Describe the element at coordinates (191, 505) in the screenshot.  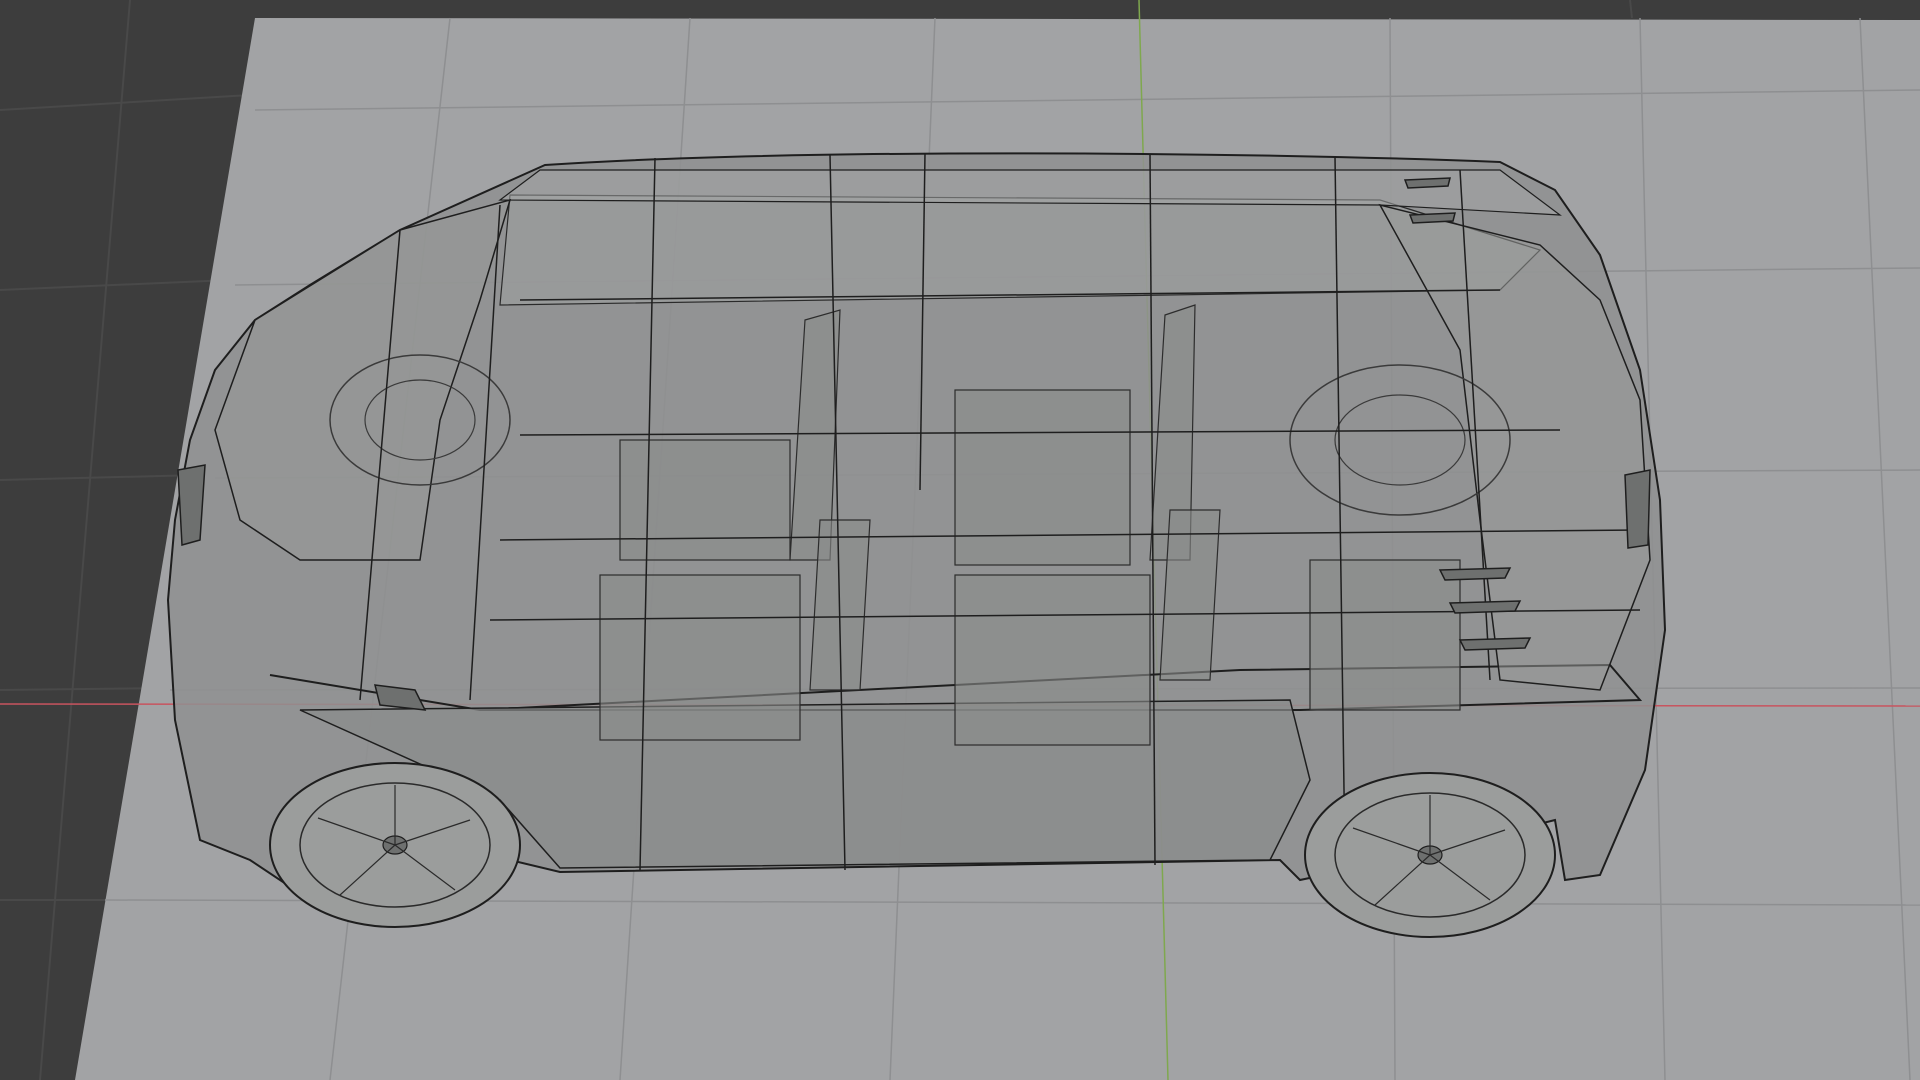
I see `headlight` at that location.